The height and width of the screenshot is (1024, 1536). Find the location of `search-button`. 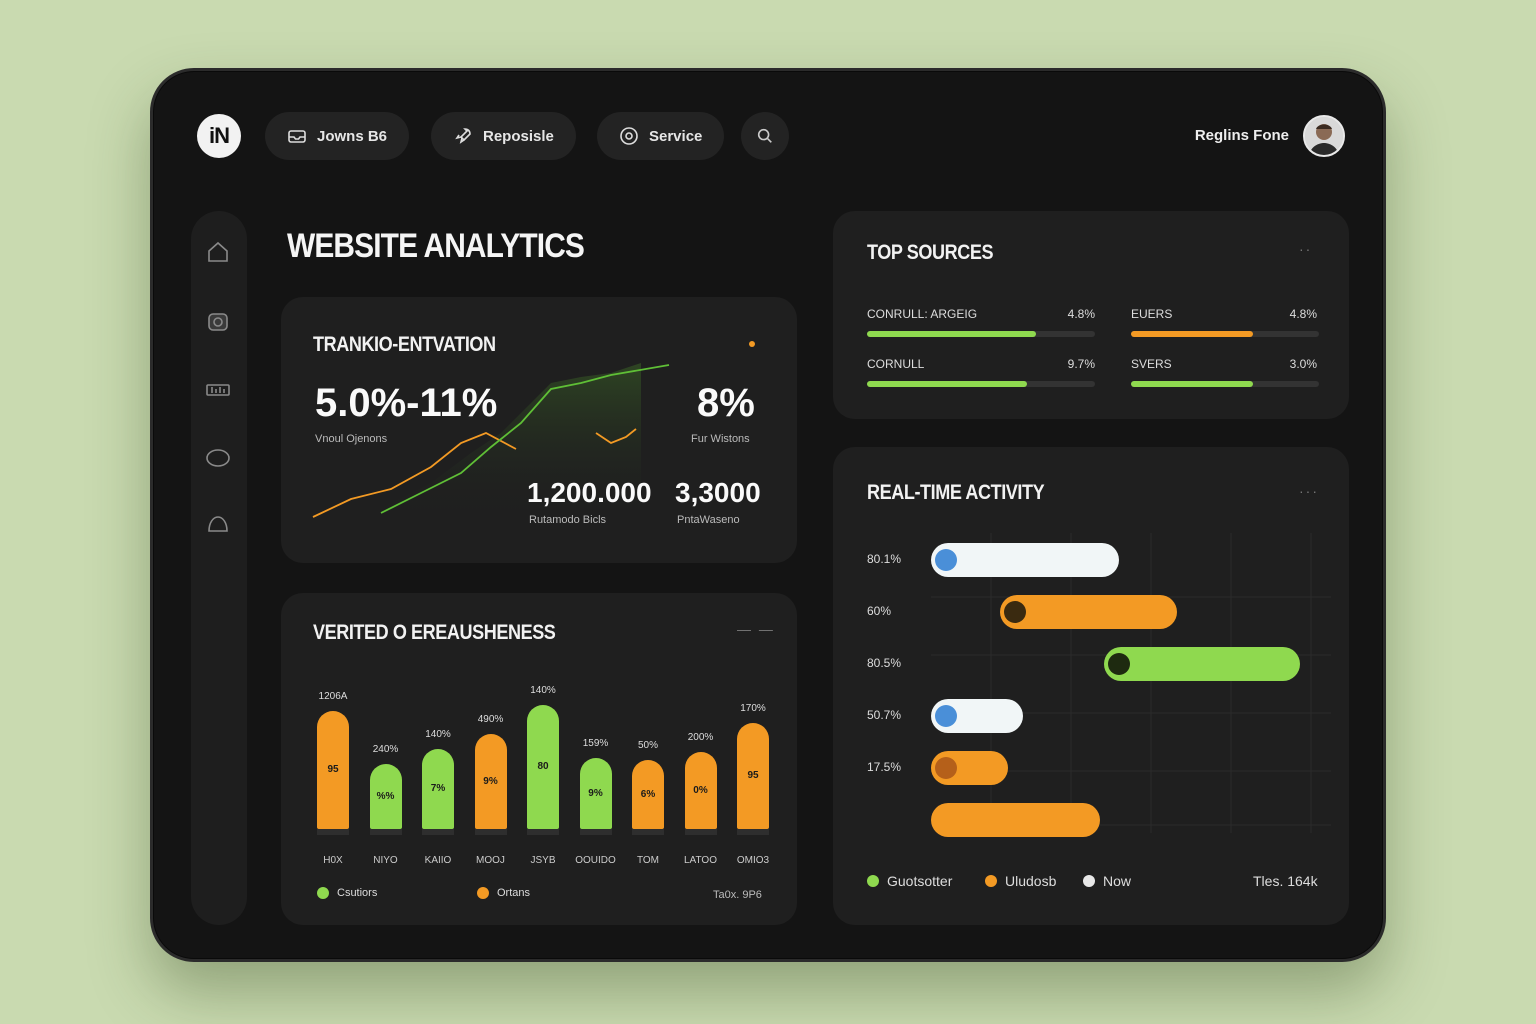

search-button is located at coordinates (765, 136).